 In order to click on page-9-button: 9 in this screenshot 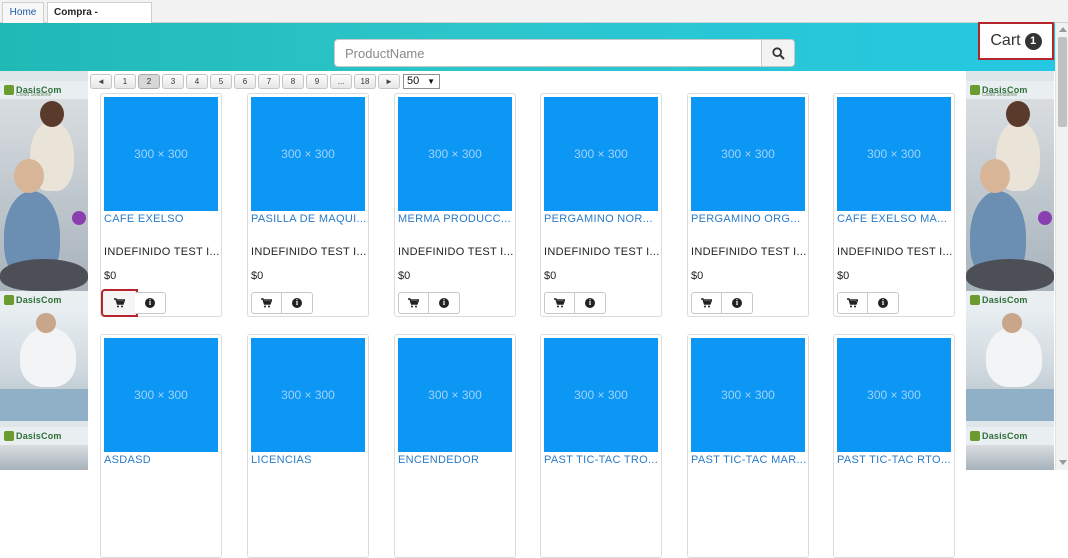, I will do `click(317, 81)`.